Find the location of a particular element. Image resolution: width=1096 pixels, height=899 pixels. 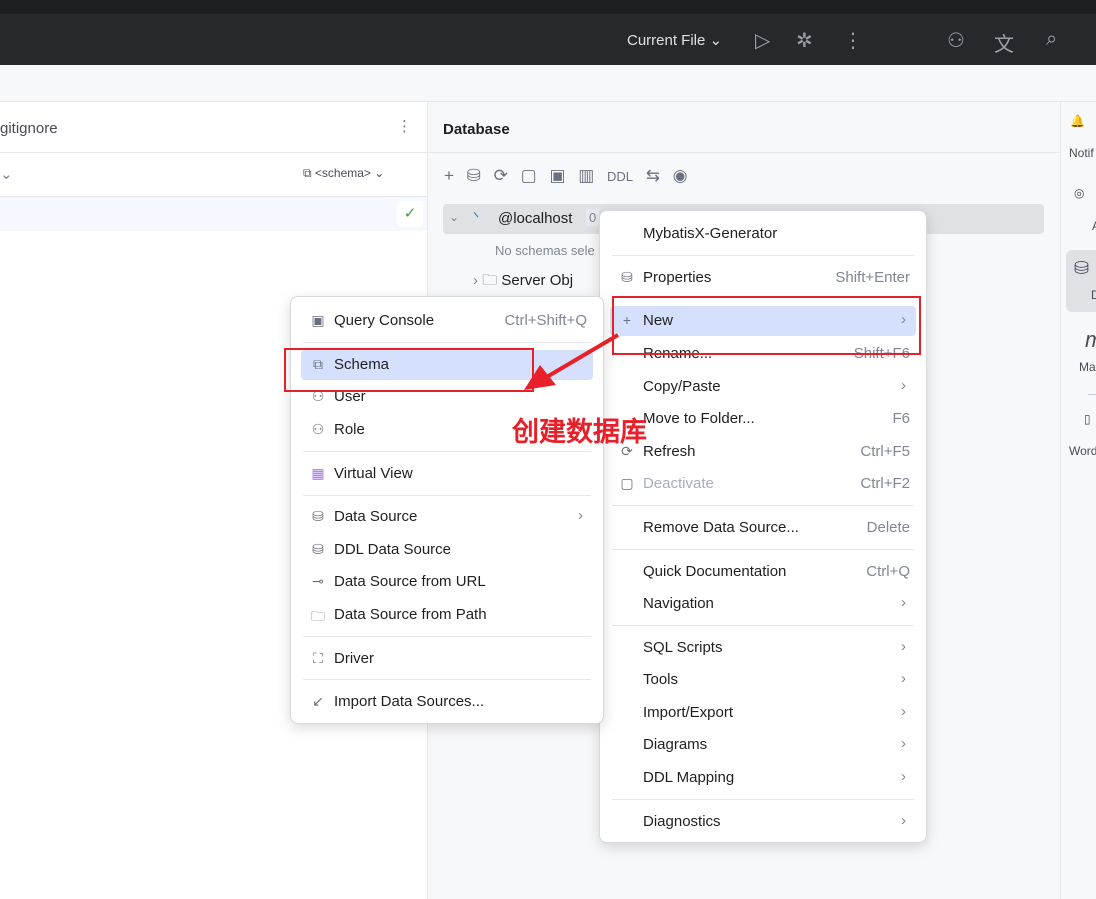

annotation-arrow is located at coordinates (572, 361).